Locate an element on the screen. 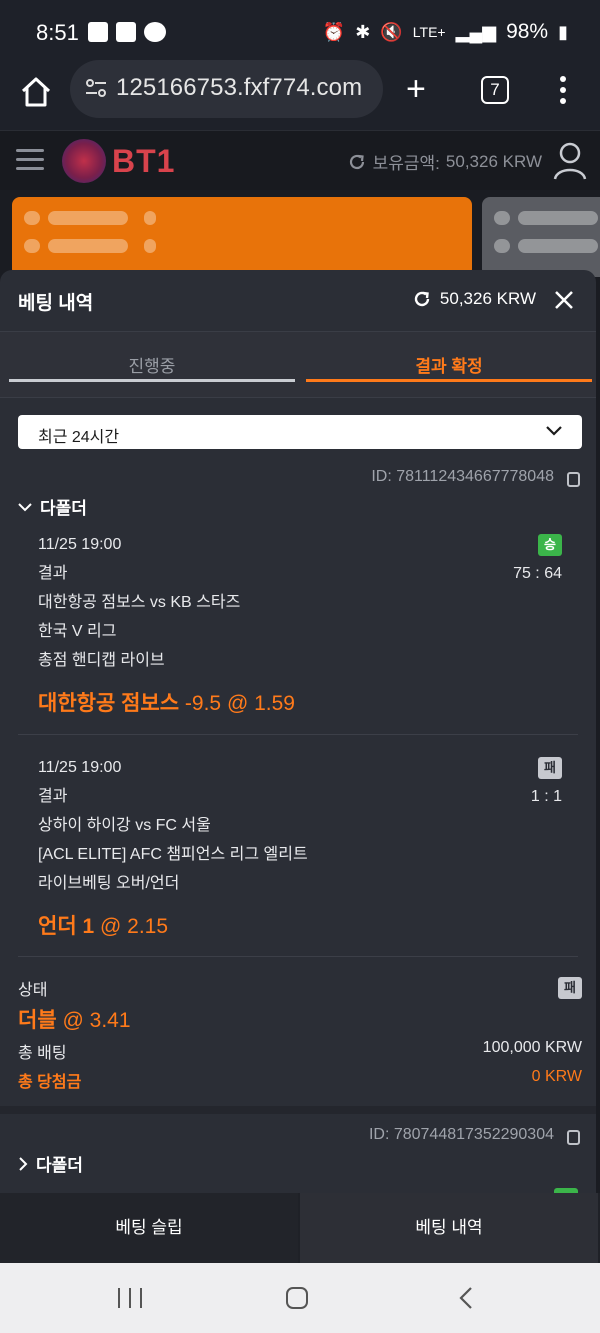  leg-league: [ACL ELITE] AFC 챔피언스 리그 엘리트 is located at coordinates (173, 854).